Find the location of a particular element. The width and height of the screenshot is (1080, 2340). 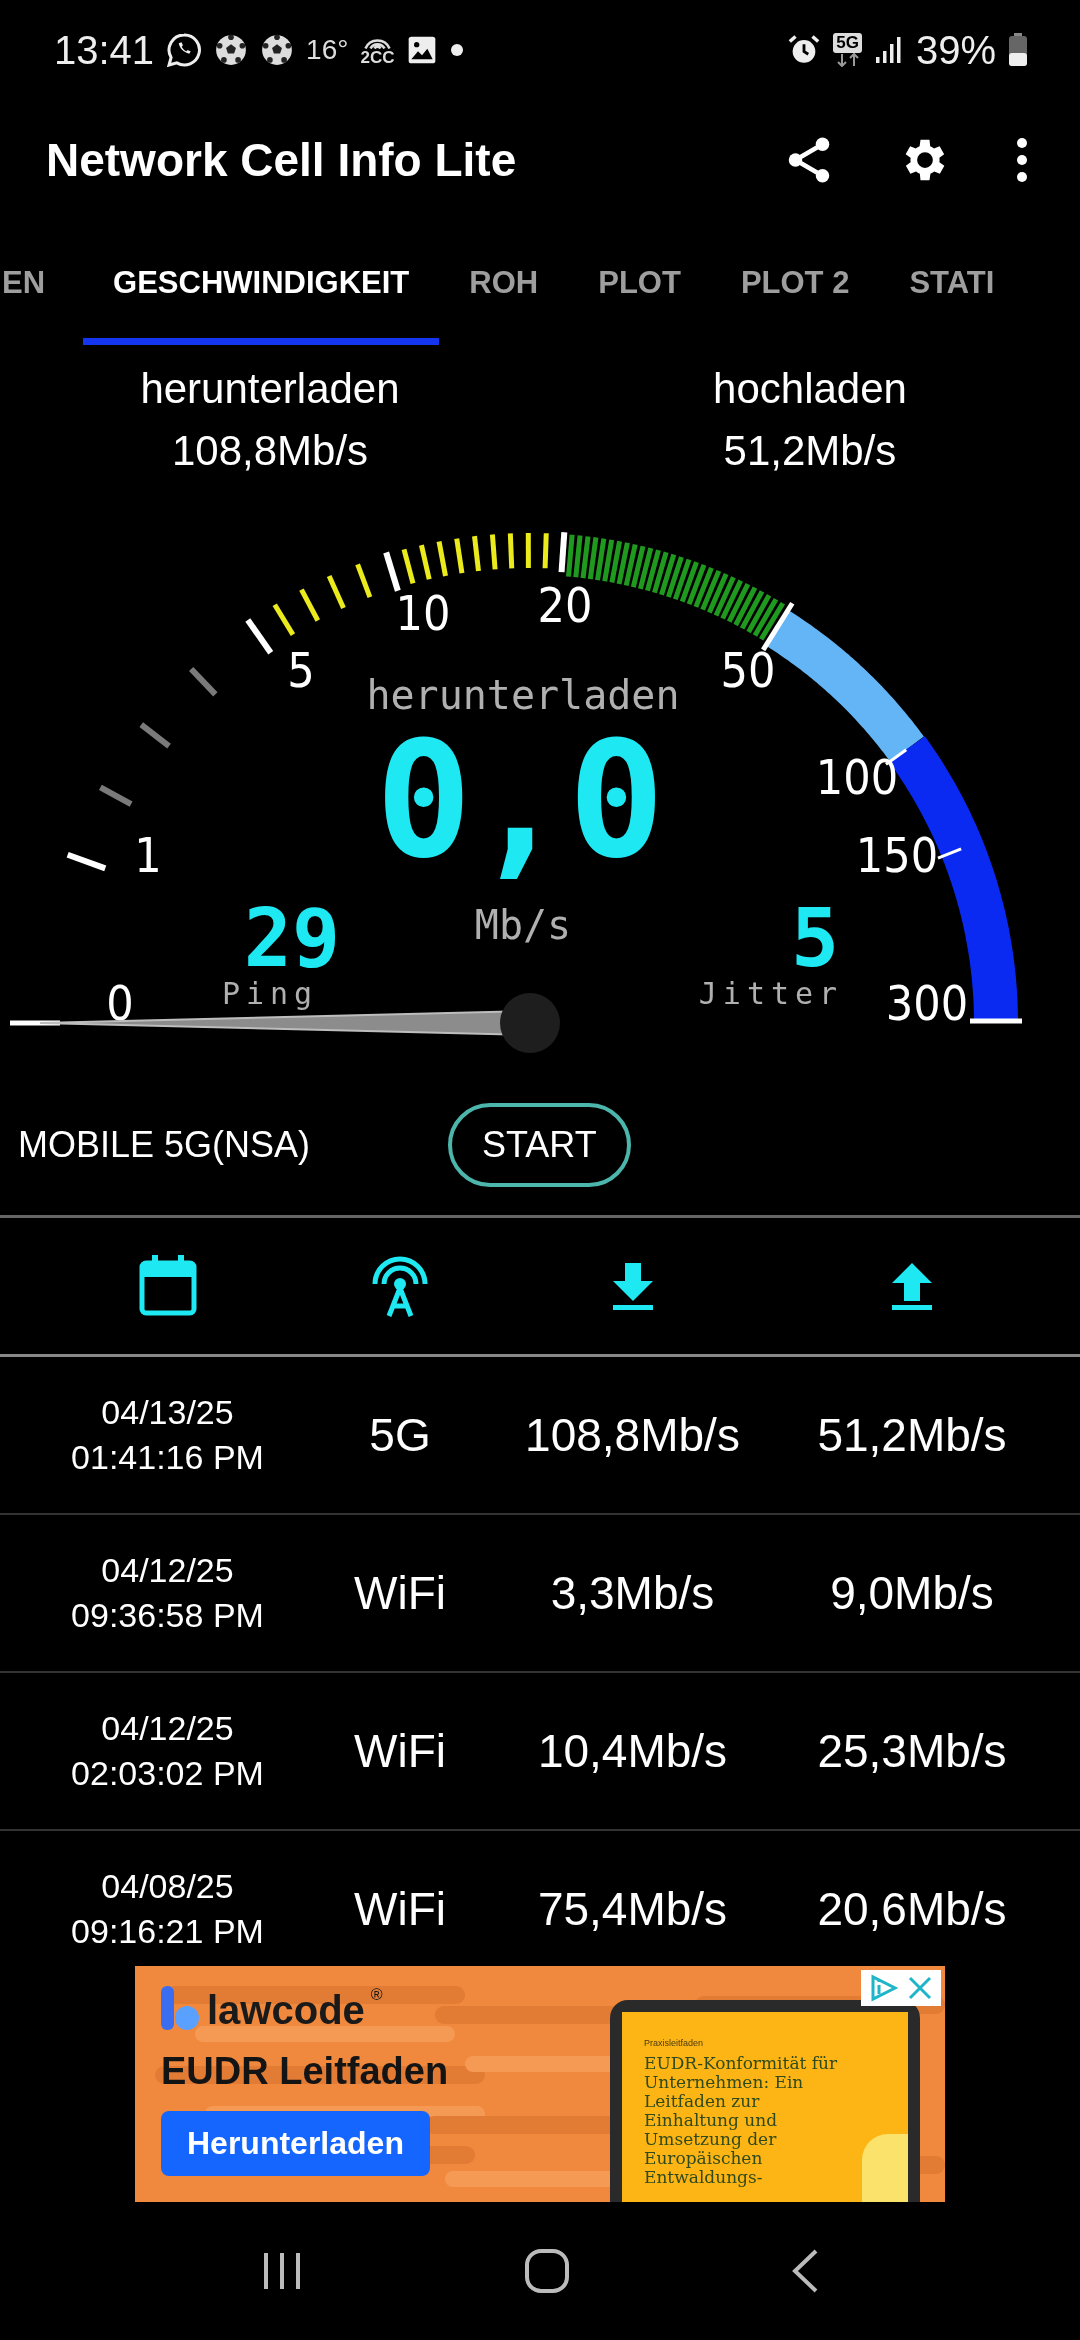

nfc-label: 2CC is located at coordinates (377, 57).